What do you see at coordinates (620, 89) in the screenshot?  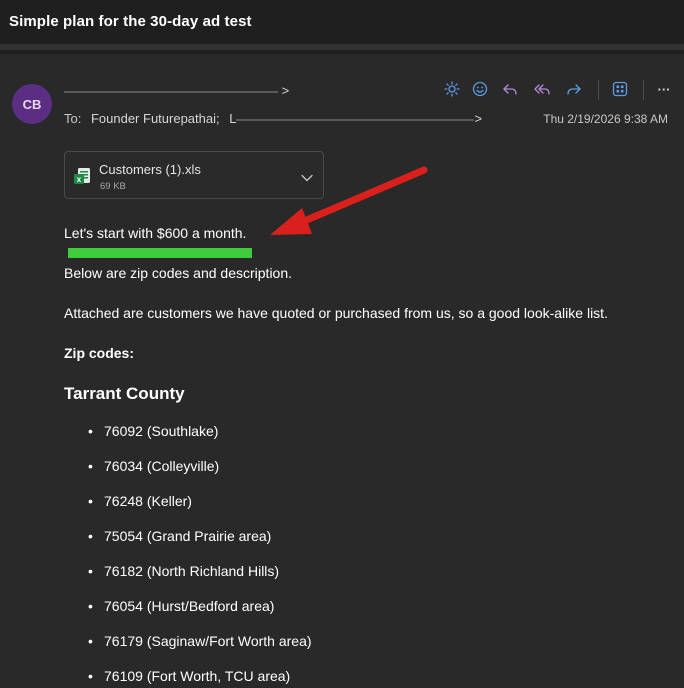 I see `apps-icon` at bounding box center [620, 89].